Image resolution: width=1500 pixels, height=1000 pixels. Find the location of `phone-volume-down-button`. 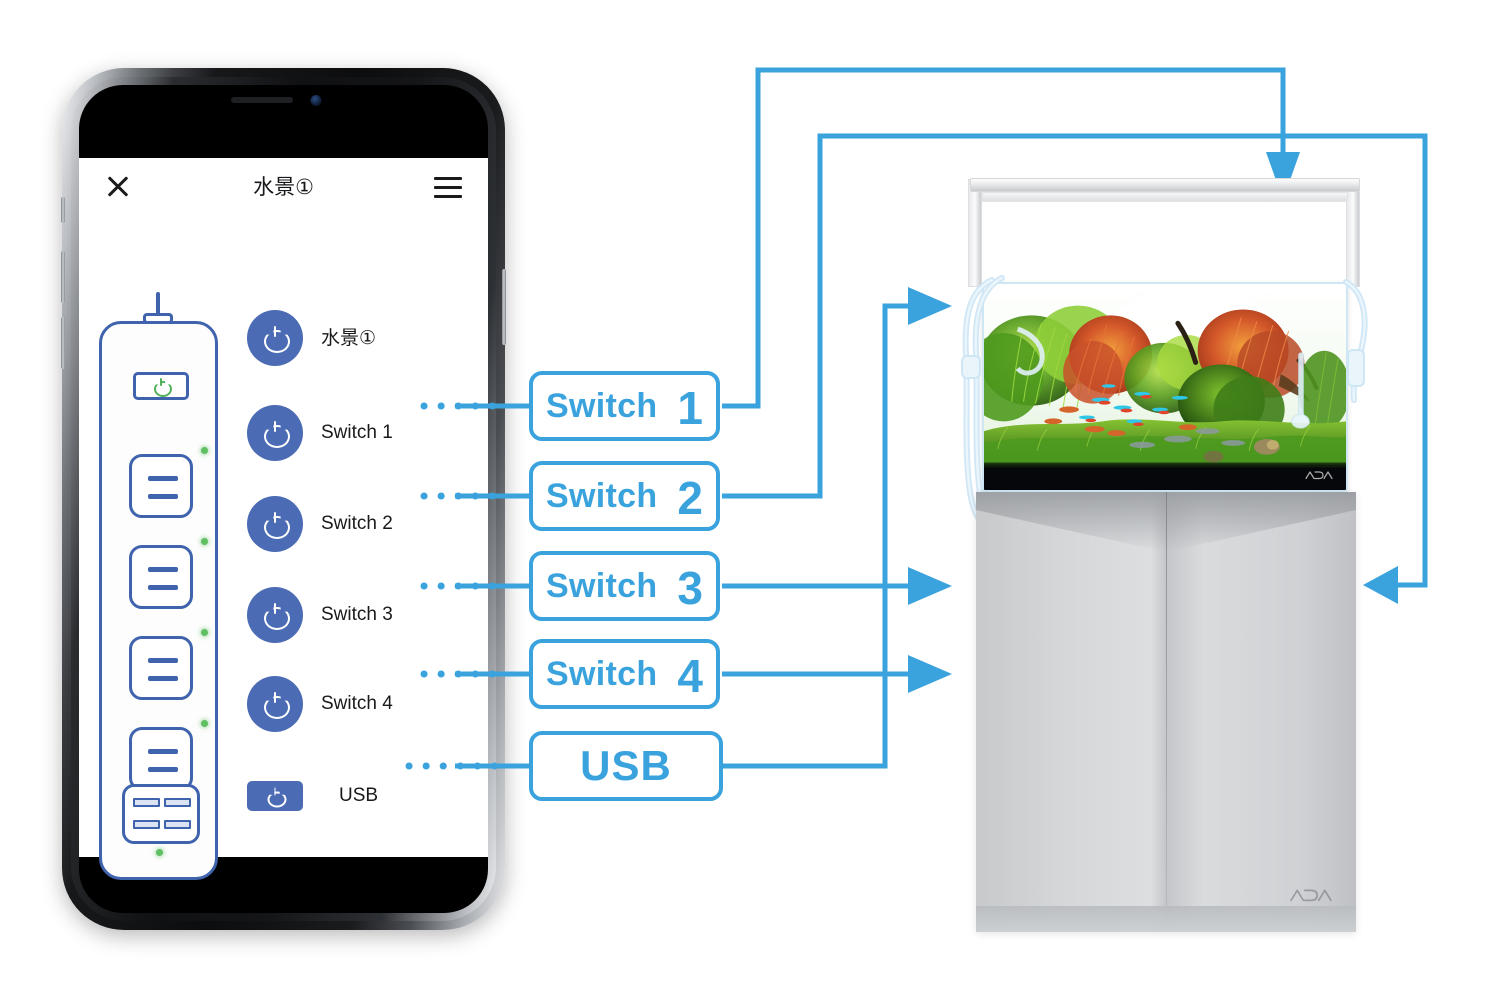

phone-volume-down-button is located at coordinates (63, 343).